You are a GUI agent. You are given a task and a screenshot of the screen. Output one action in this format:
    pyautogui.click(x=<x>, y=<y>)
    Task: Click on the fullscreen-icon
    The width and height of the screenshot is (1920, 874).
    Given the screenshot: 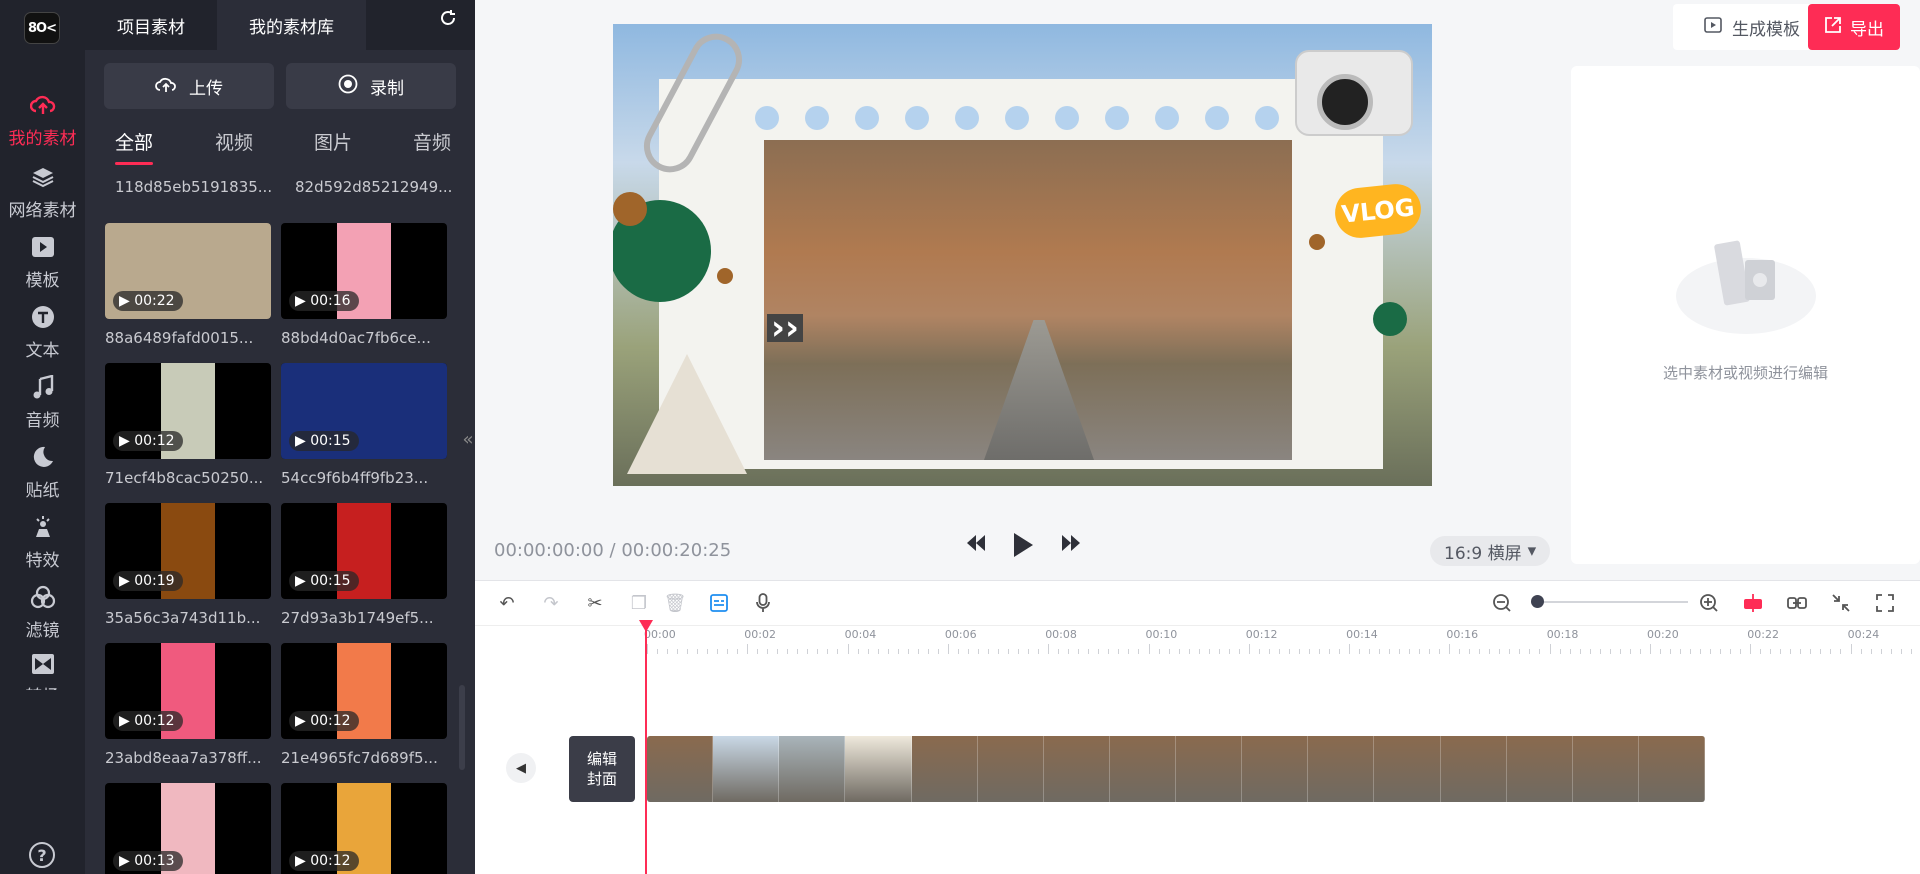 What is the action you would take?
    pyautogui.click(x=1885, y=603)
    